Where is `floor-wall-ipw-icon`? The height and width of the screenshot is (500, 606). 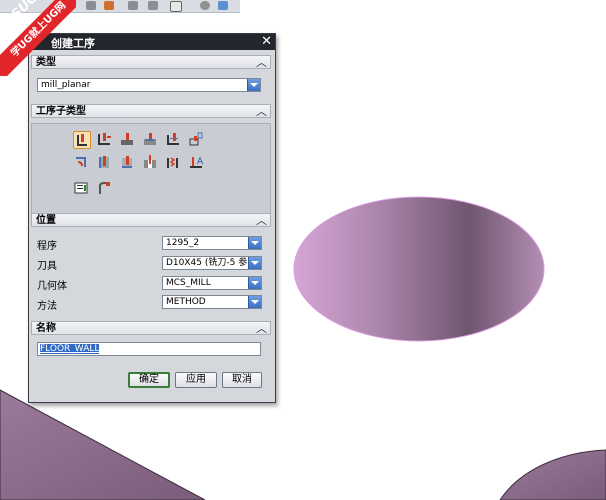
floor-wall-ipw-icon is located at coordinates (105, 140).